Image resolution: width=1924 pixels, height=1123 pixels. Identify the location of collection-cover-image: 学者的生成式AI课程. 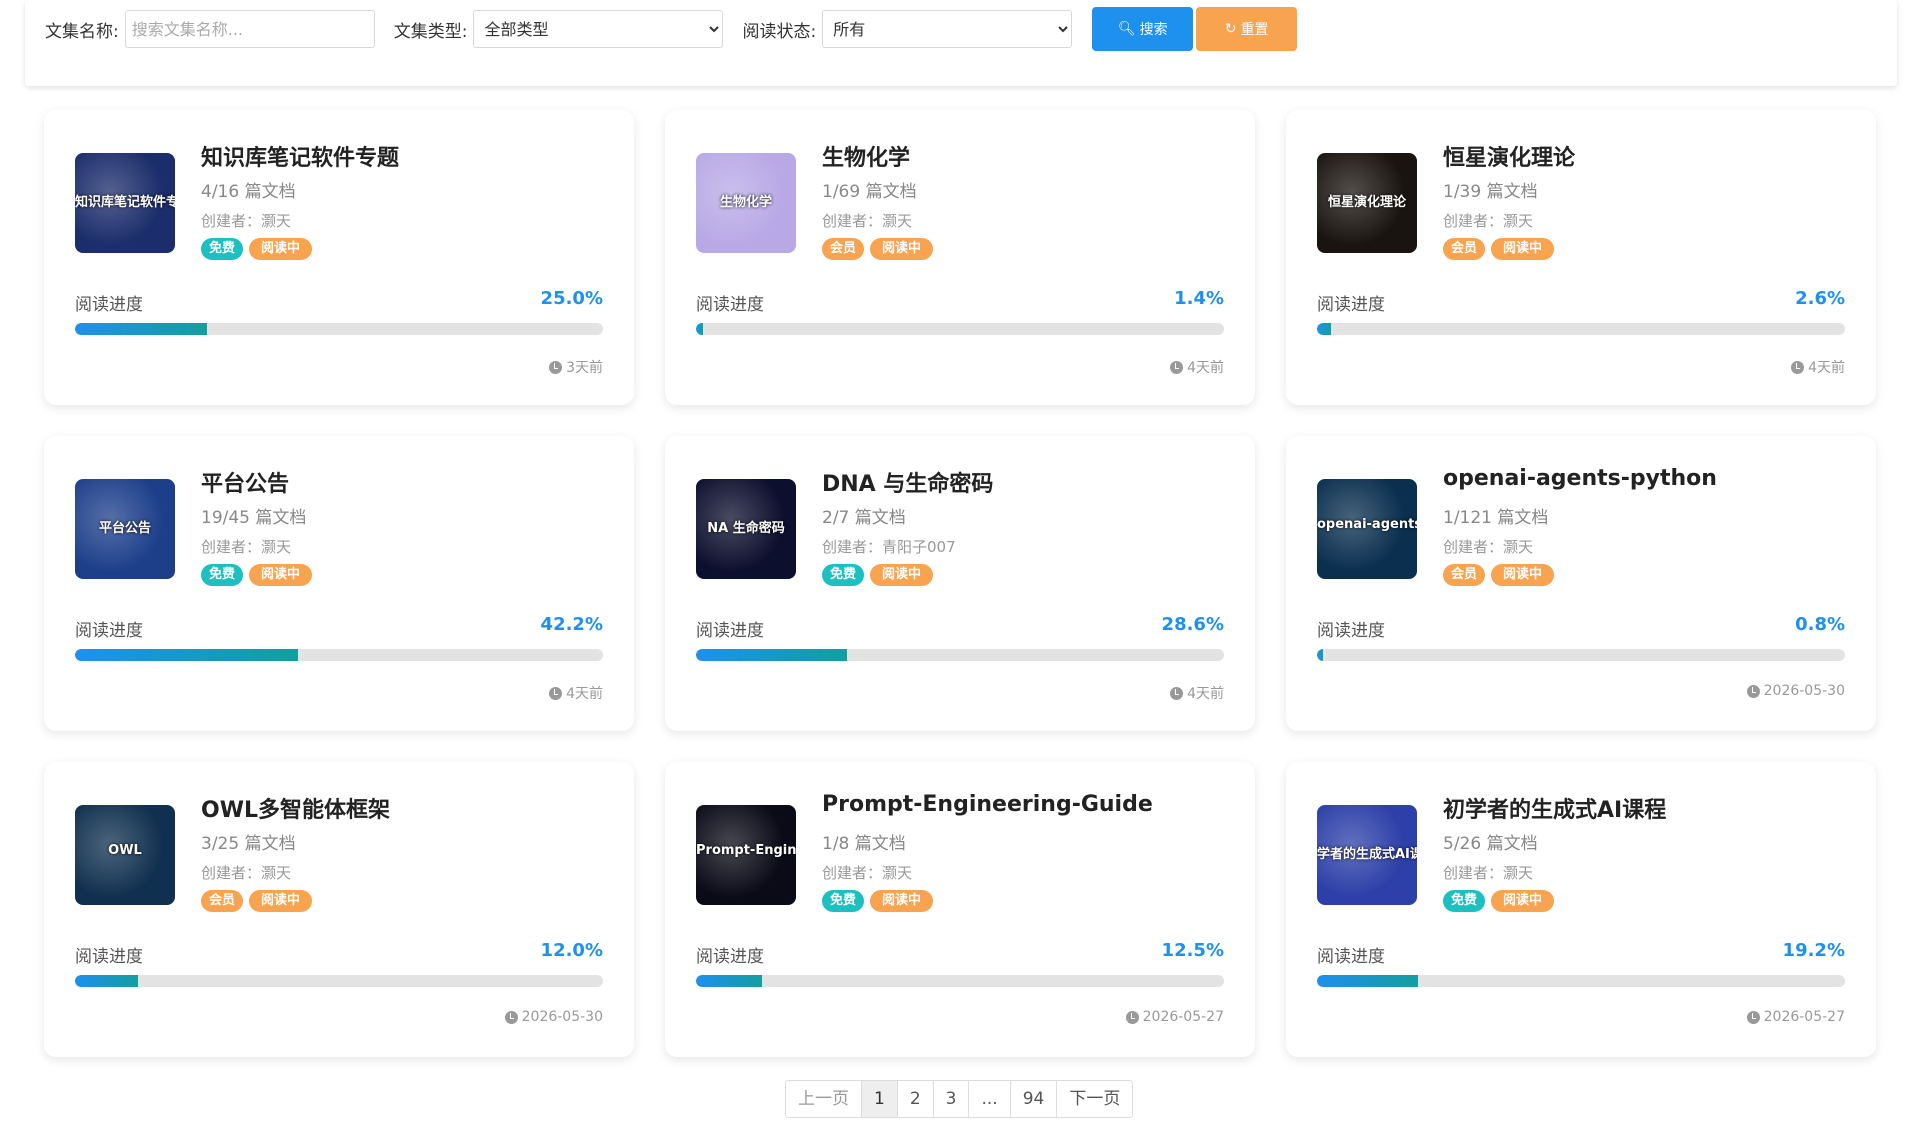
(1367, 855).